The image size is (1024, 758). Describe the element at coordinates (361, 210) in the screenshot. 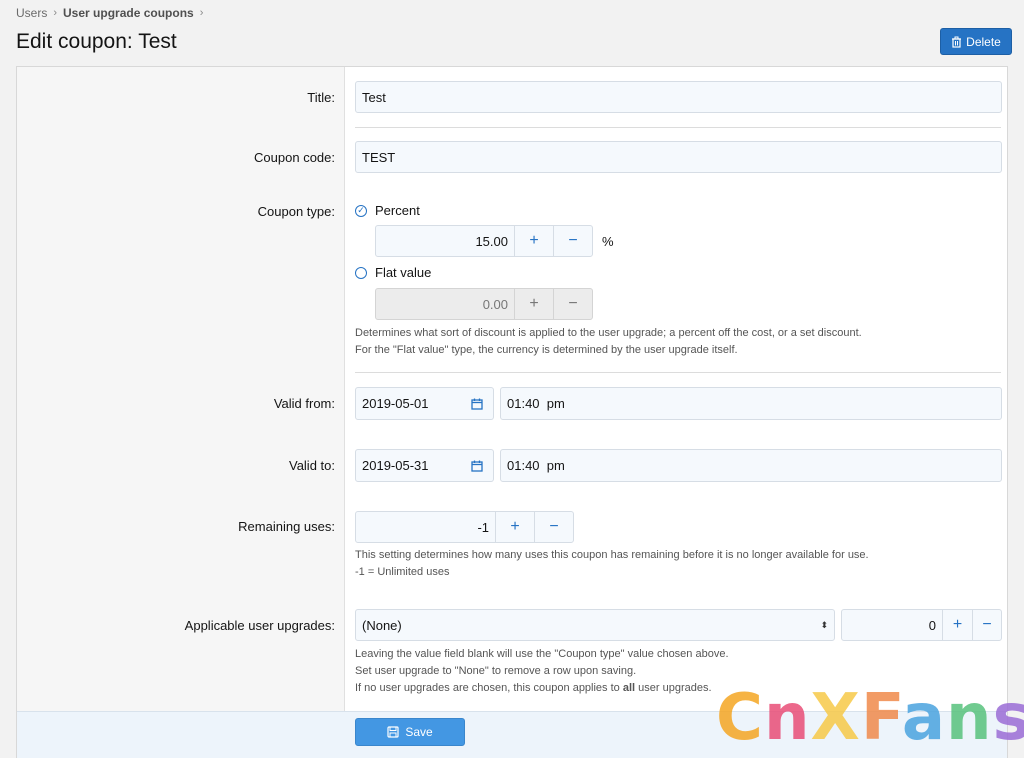

I see `check-circle-icon: ✓` at that location.